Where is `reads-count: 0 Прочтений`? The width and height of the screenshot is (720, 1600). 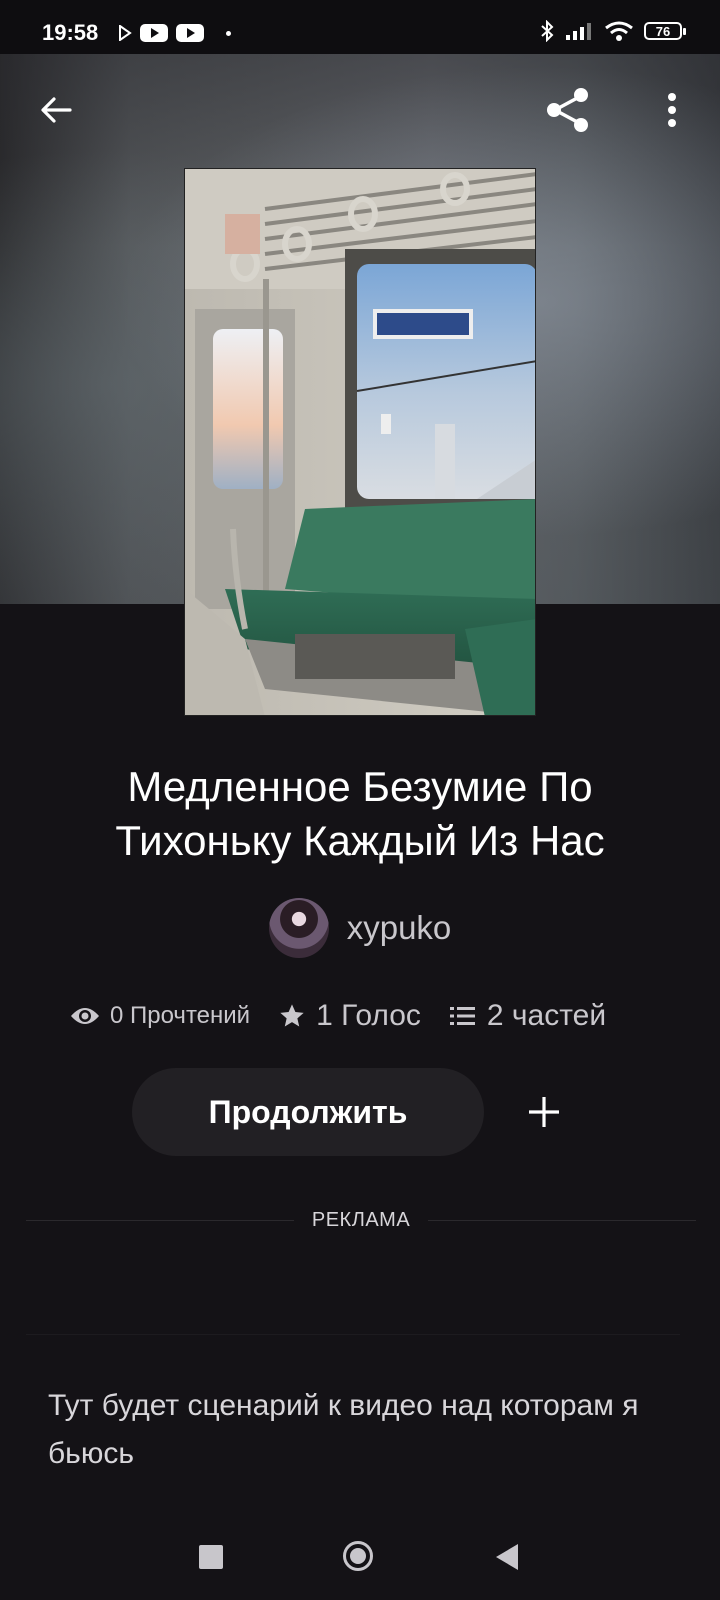
reads-count: 0 Прочтений is located at coordinates (180, 1015).